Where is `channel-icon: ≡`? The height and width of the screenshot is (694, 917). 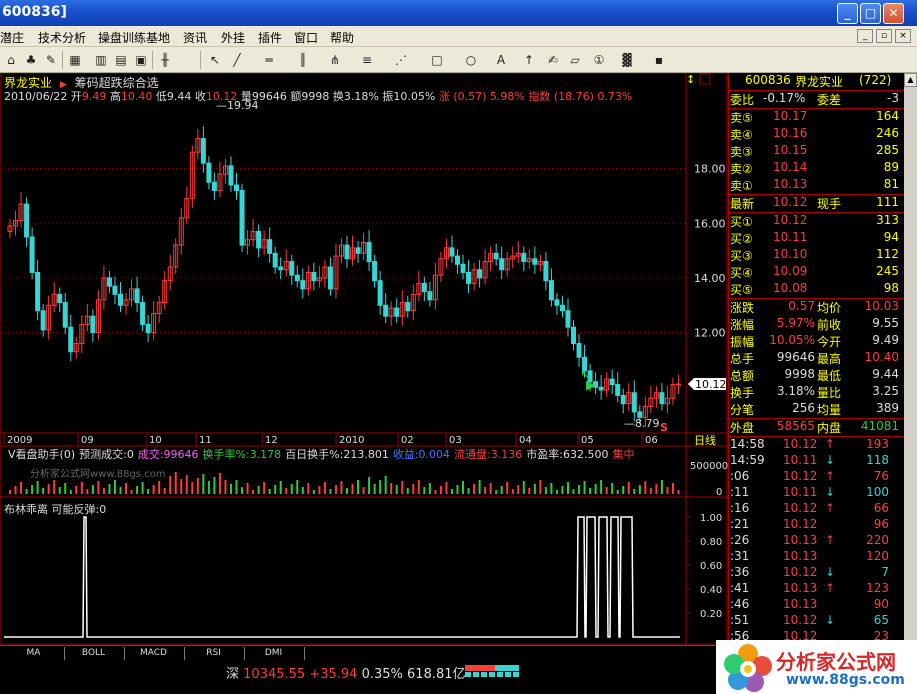 channel-icon: ≡ is located at coordinates (367, 60).